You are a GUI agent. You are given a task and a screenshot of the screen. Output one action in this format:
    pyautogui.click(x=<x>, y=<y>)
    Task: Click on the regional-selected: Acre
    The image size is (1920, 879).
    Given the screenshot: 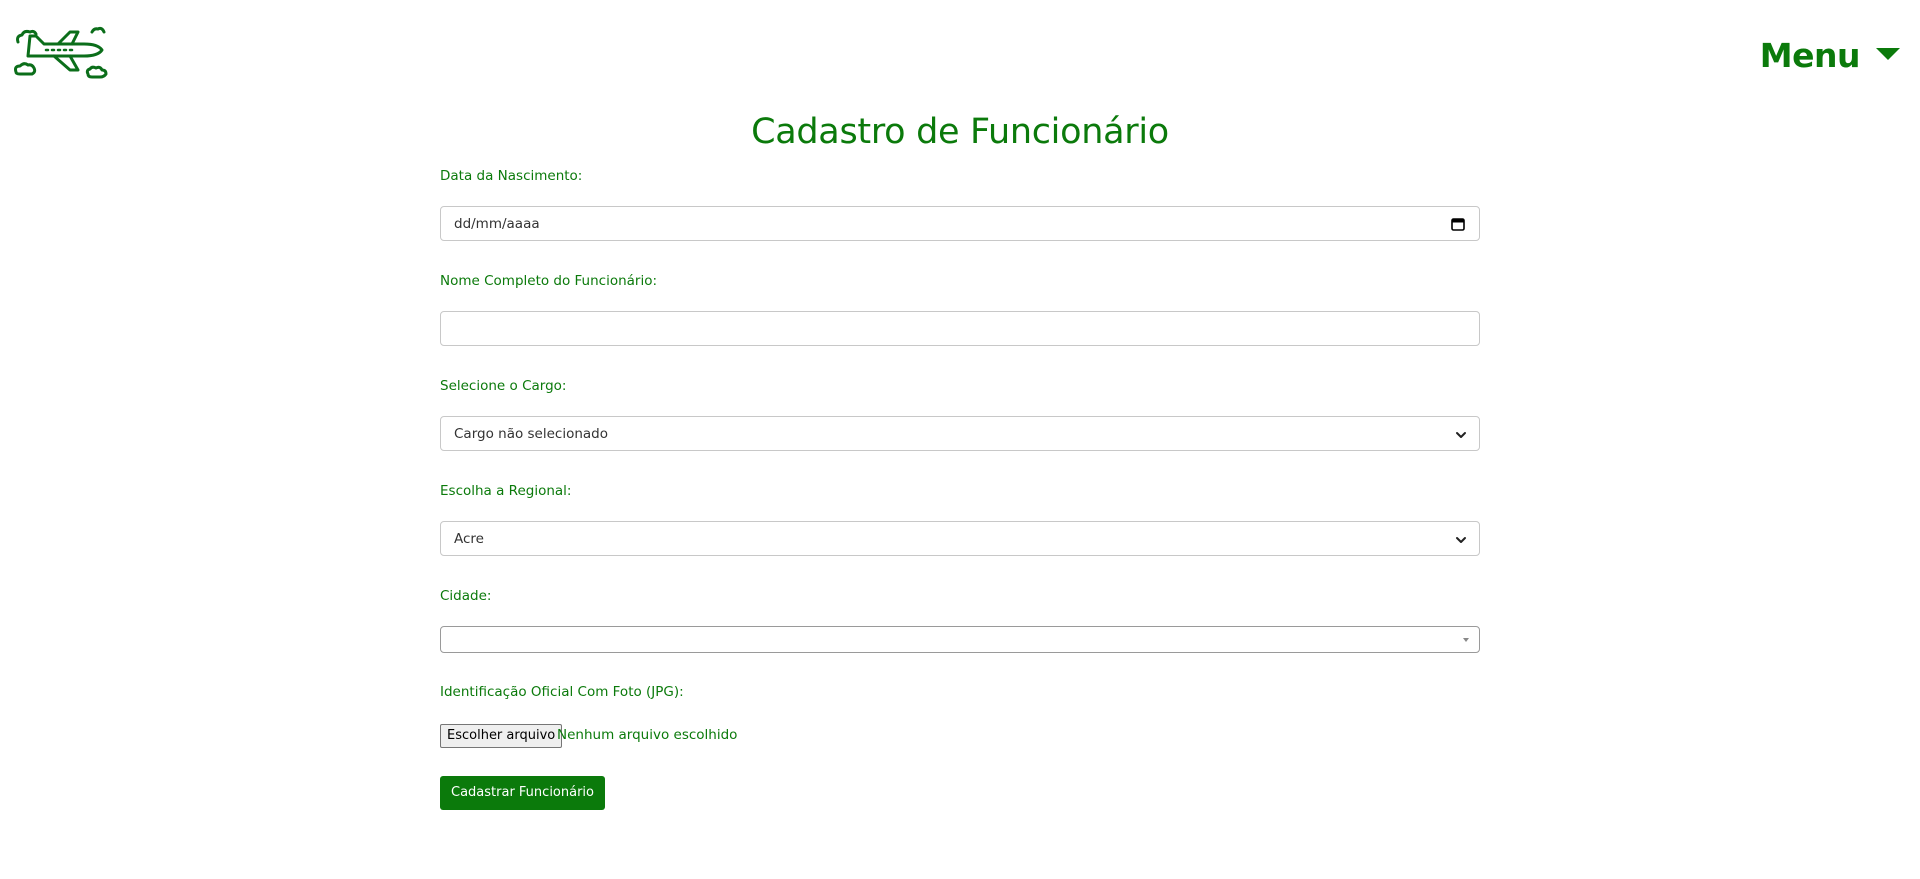 What is the action you would take?
    pyautogui.click(x=469, y=539)
    